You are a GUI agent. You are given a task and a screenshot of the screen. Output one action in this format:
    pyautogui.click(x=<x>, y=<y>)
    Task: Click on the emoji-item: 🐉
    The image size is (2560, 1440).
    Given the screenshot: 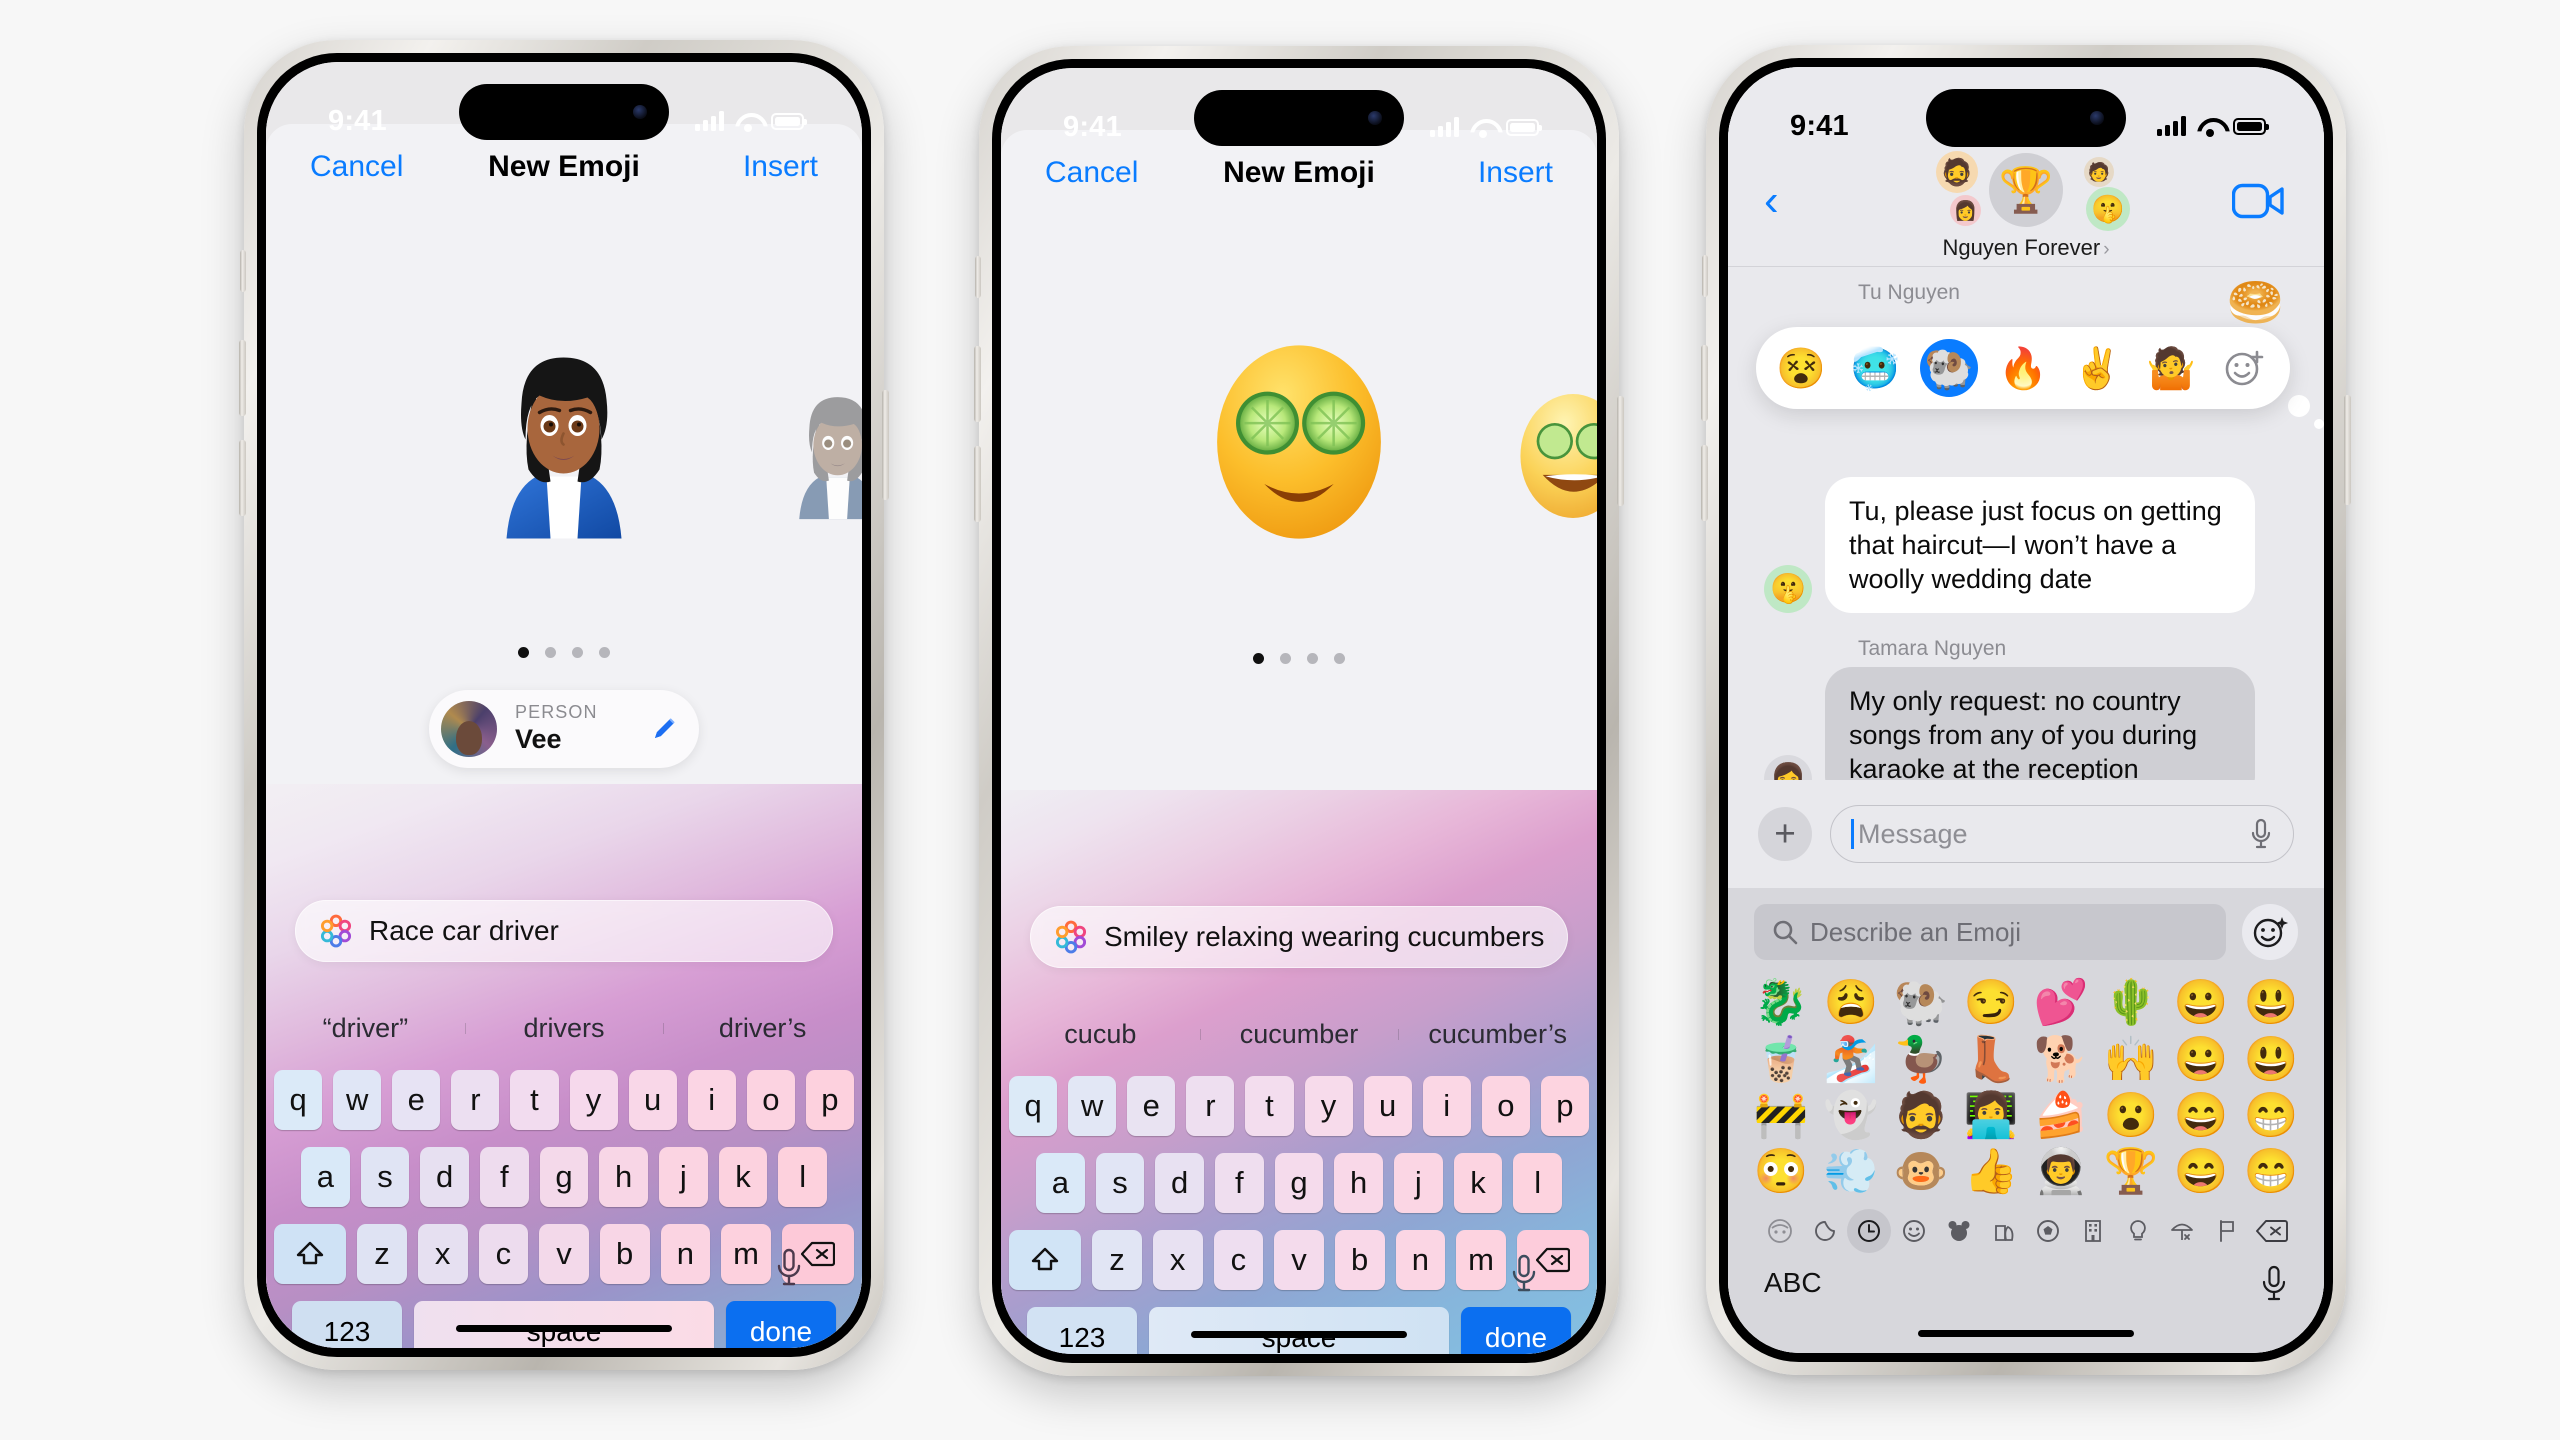 What is the action you would take?
    pyautogui.click(x=1781, y=1003)
    